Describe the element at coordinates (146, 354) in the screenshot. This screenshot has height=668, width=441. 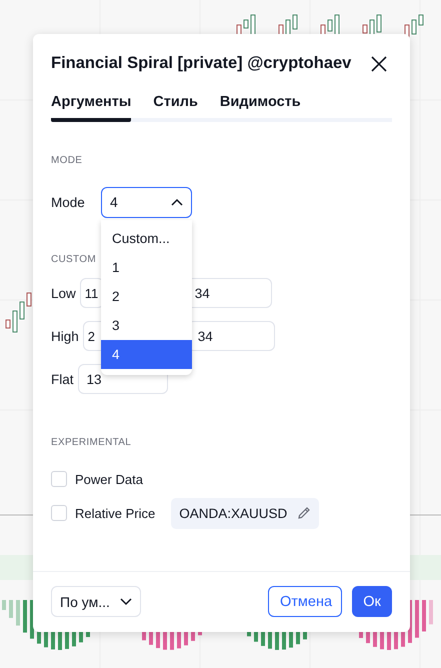
I see `dropdown-option: 4` at that location.